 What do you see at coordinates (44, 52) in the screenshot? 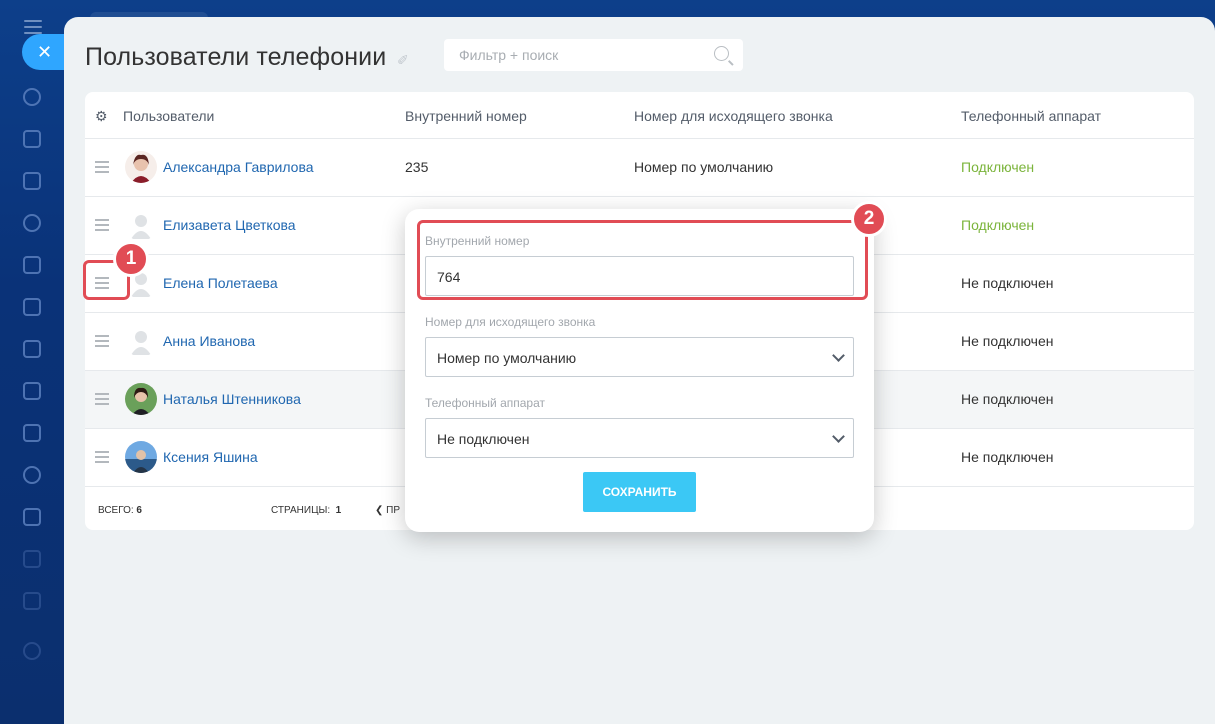
I see `close-slider-button: ✕` at bounding box center [44, 52].